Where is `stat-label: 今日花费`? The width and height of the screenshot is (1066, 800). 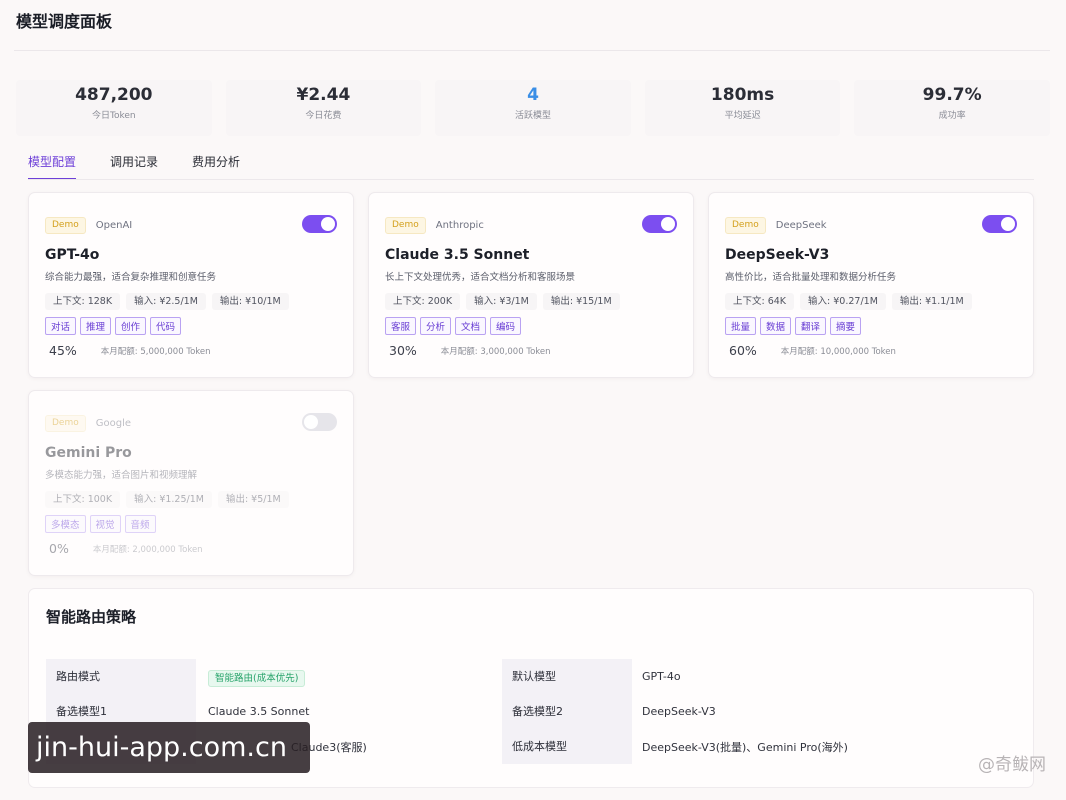 stat-label: 今日花费 is located at coordinates (323, 116).